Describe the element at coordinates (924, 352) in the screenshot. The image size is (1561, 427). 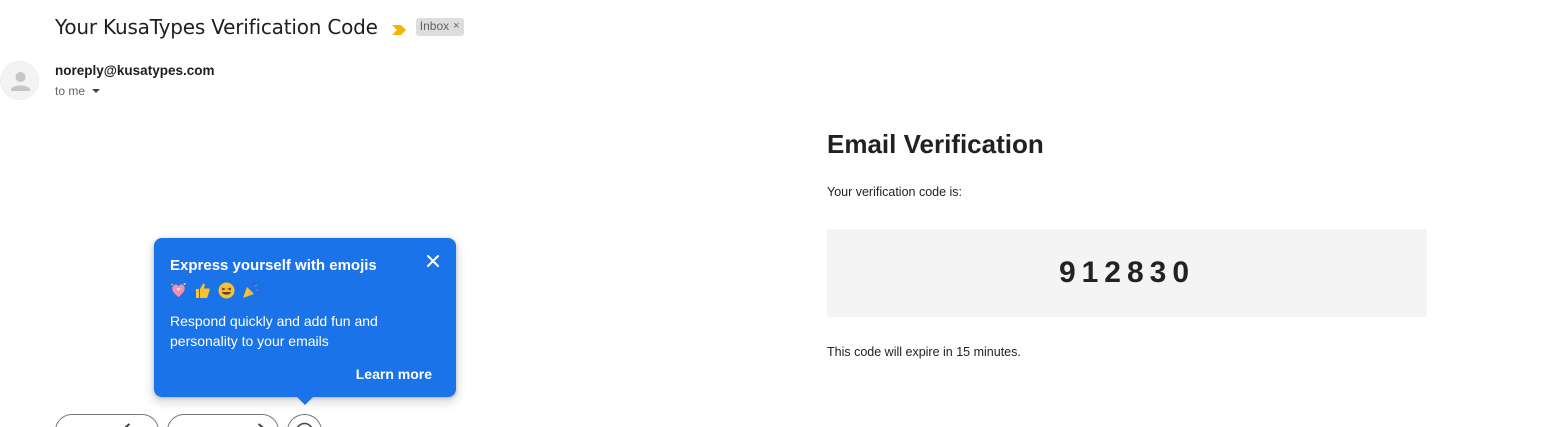
I see `expiry-notice: This code will expire in 15 minutes.` at that location.